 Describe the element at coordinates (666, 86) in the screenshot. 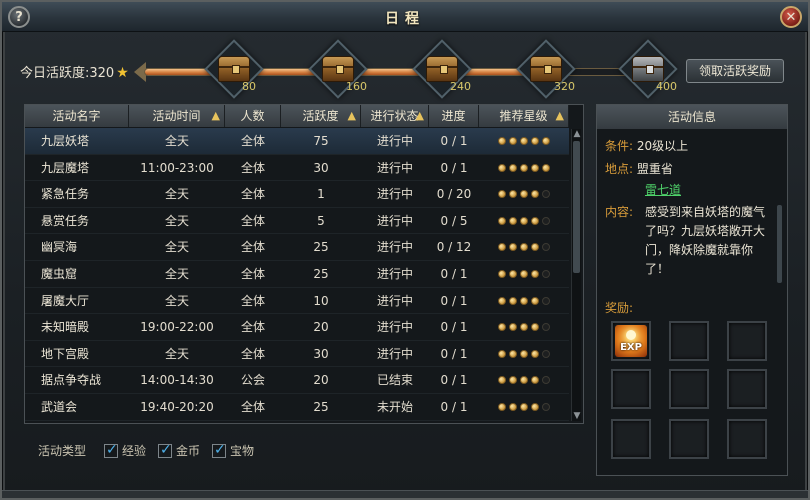

I see `milestone-value: 400` at that location.